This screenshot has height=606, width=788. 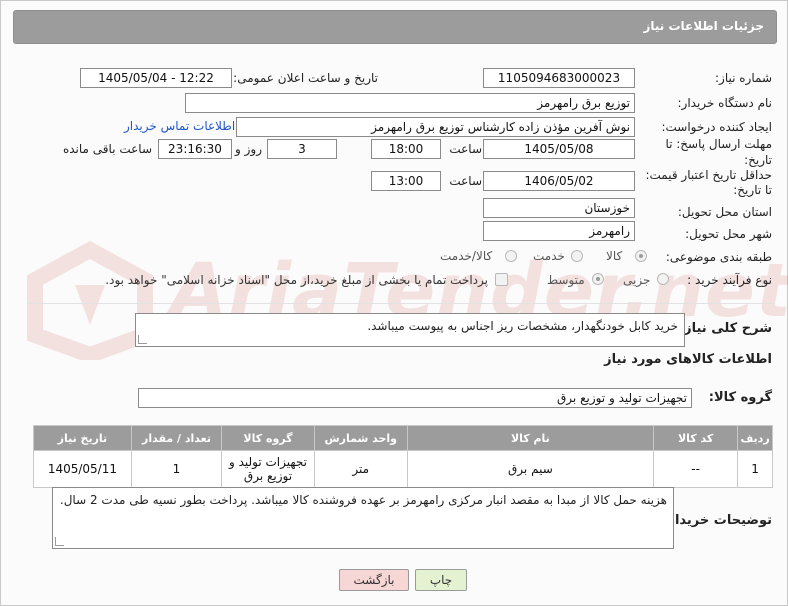 What do you see at coordinates (248, 149) in the screenshot?
I see `days-label: روز و` at bounding box center [248, 149].